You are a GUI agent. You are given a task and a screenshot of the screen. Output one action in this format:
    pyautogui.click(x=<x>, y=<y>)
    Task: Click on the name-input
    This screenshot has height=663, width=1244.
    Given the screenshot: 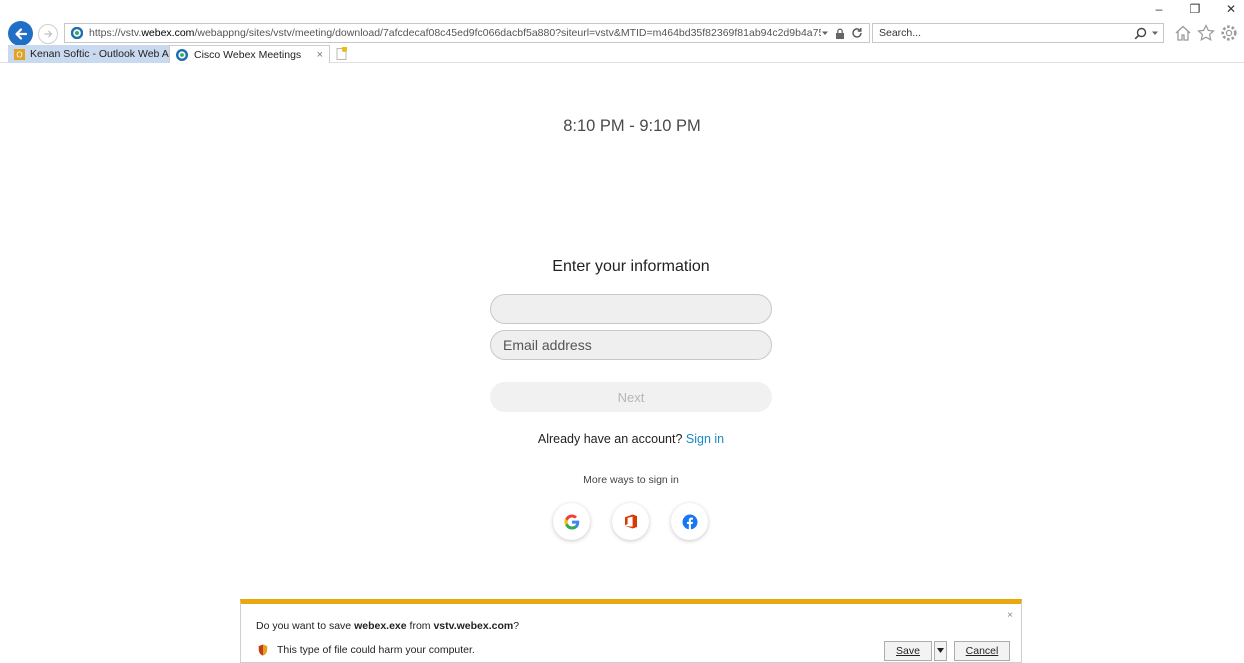 What is the action you would take?
    pyautogui.click(x=631, y=309)
    